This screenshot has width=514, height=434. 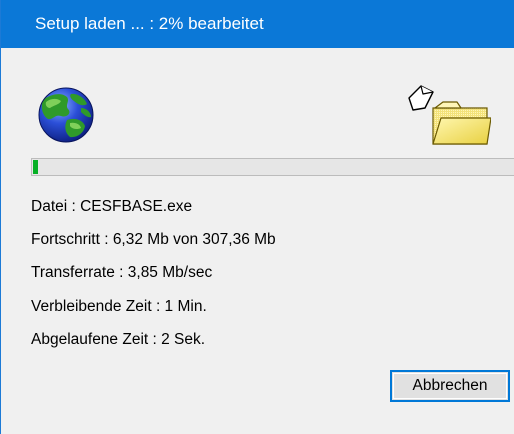 What do you see at coordinates (272, 167) in the screenshot?
I see `download-progress-bar` at bounding box center [272, 167].